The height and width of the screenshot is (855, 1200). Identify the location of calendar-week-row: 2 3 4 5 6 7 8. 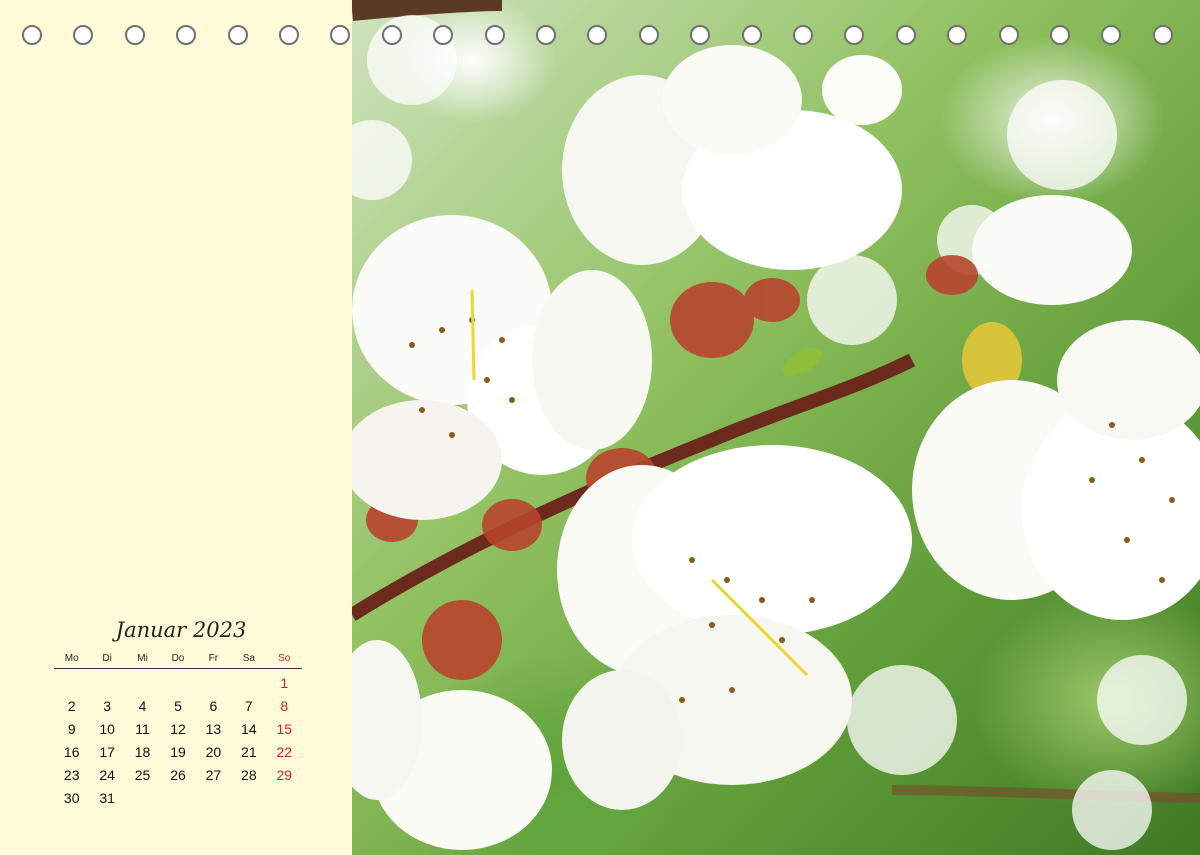
(178, 705).